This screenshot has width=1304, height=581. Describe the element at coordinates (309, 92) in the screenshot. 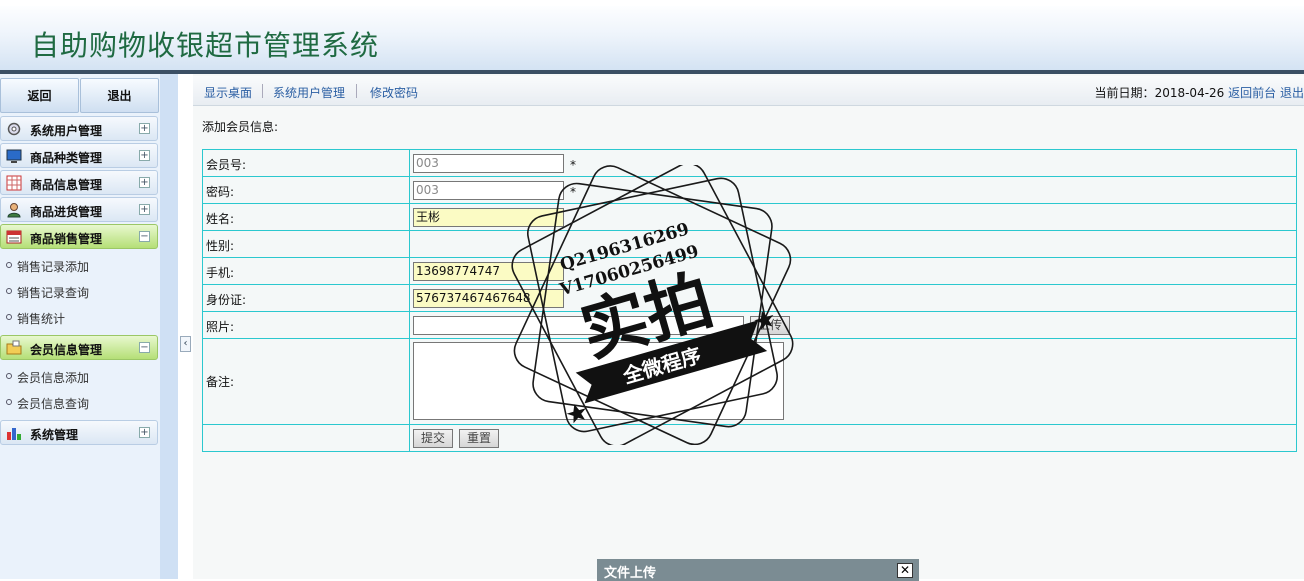

I see `system-users-link: 系统用户管理` at that location.